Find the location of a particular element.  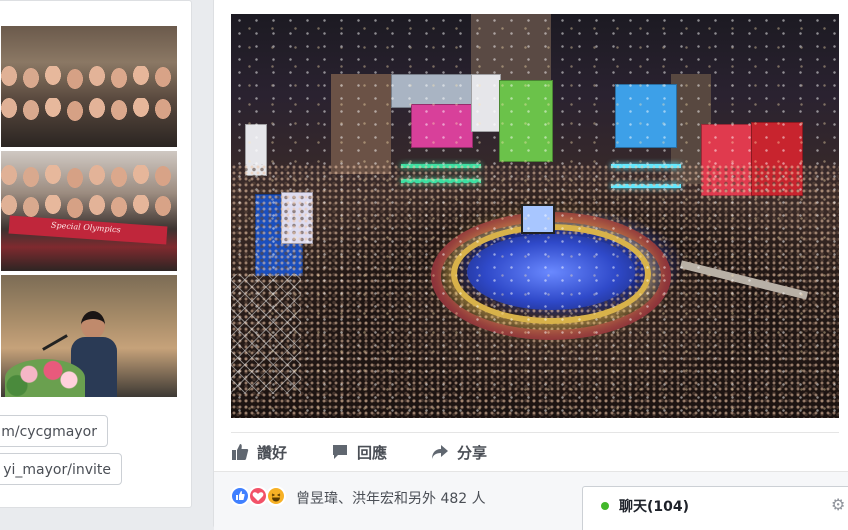

like-reaction-icon is located at coordinates (240, 496).